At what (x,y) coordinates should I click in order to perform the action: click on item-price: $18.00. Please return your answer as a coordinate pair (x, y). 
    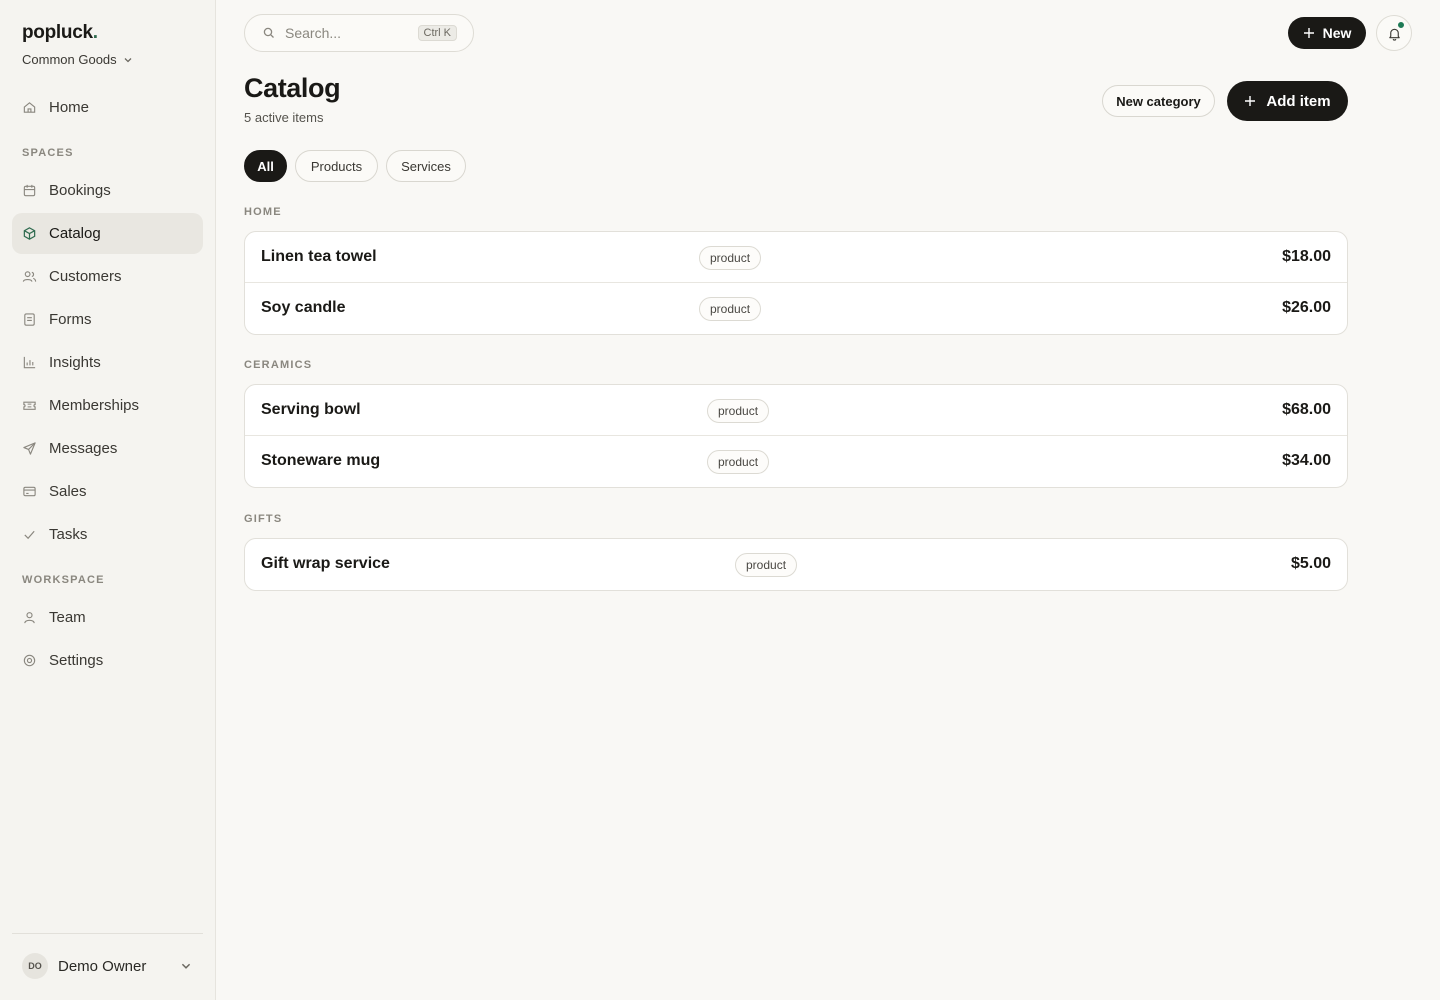
    Looking at the image, I should click on (1306, 256).